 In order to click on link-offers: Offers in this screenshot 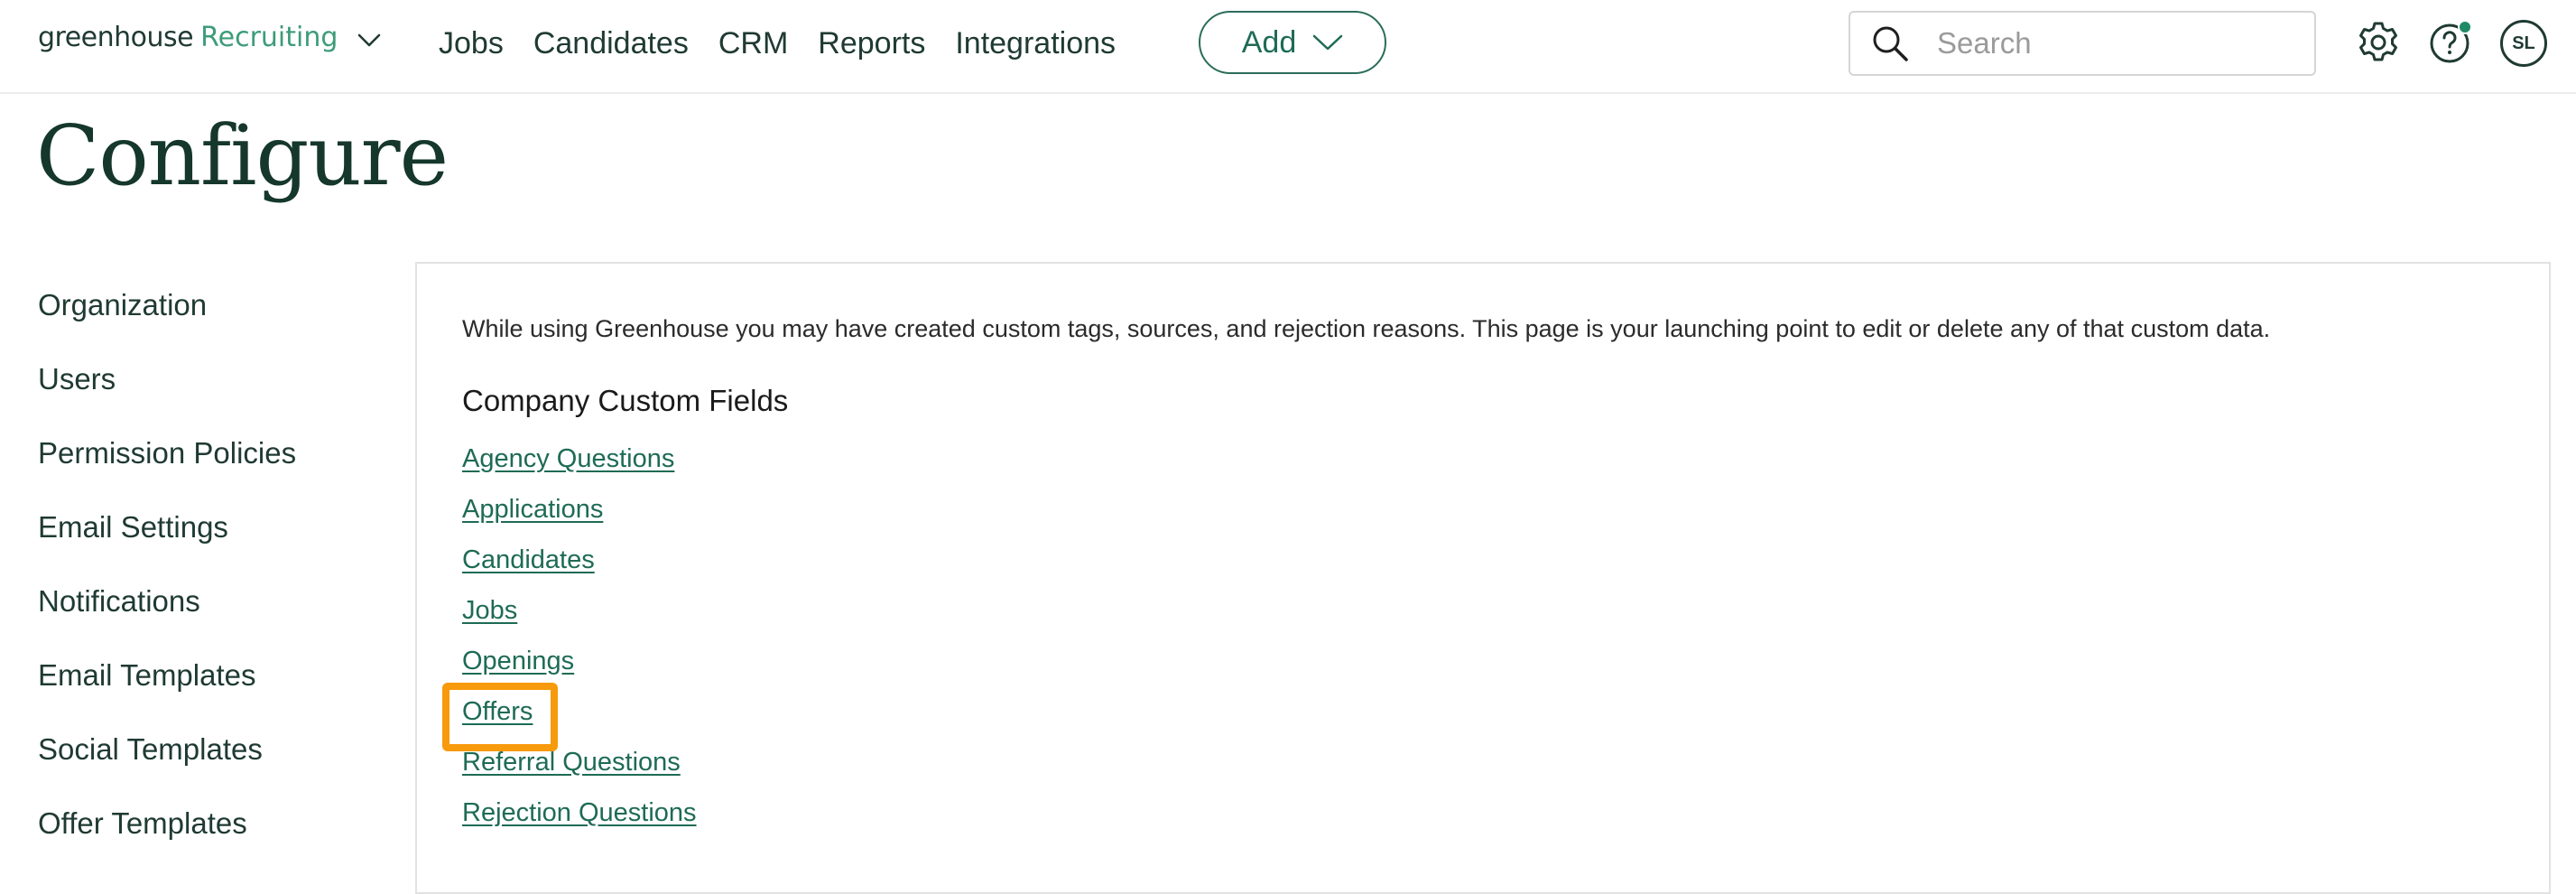, I will do `click(579, 719)`.